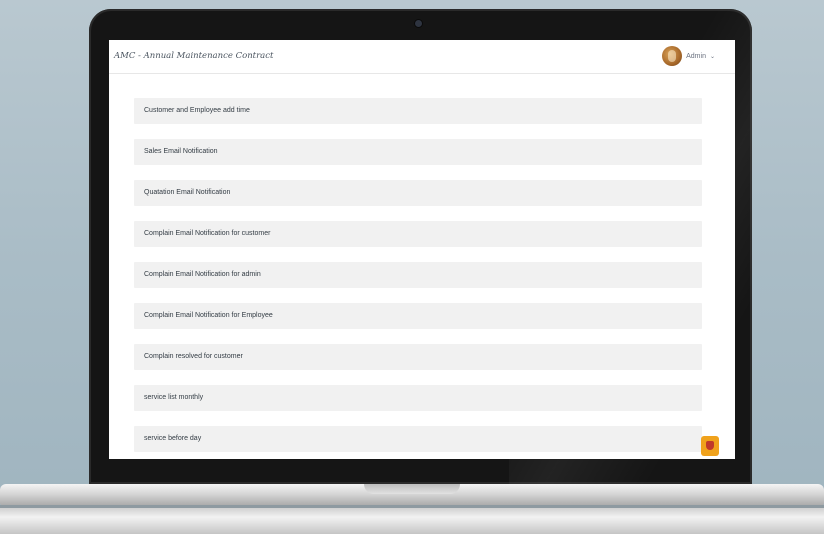 The height and width of the screenshot is (534, 824). Describe the element at coordinates (202, 274) in the screenshot. I see `list-item-label: Complain Email Notification for admin` at that location.